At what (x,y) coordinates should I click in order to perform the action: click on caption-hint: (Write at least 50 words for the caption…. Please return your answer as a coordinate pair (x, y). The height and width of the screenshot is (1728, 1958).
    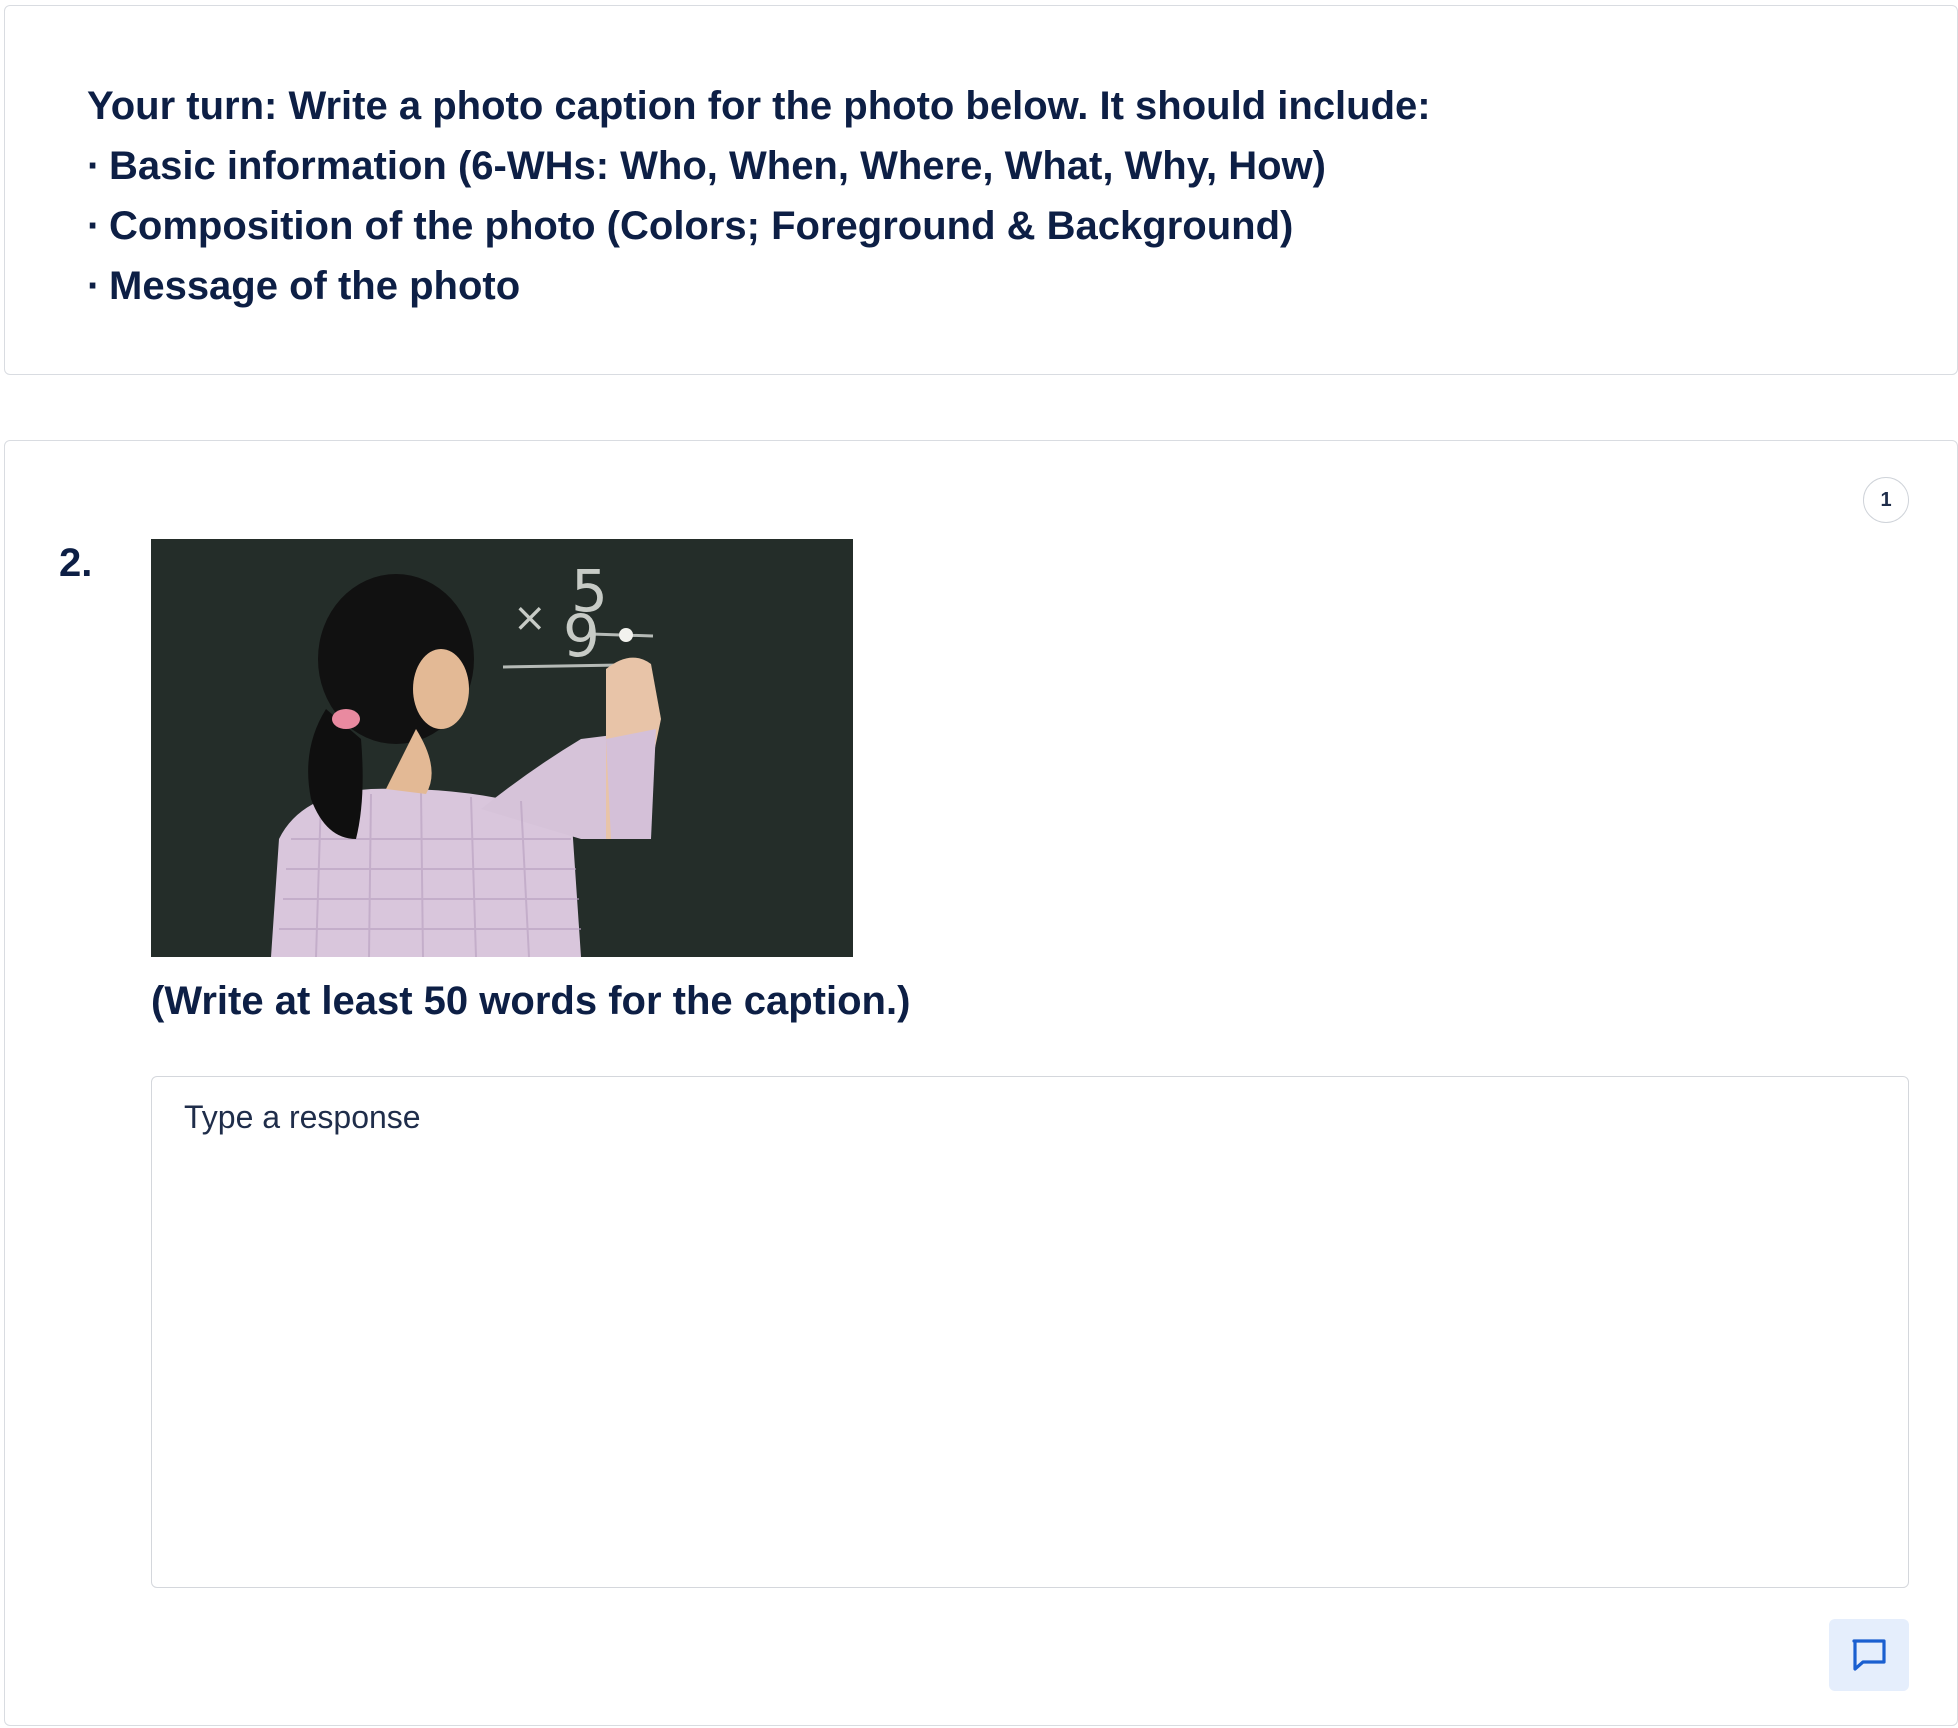
    Looking at the image, I should click on (531, 1001).